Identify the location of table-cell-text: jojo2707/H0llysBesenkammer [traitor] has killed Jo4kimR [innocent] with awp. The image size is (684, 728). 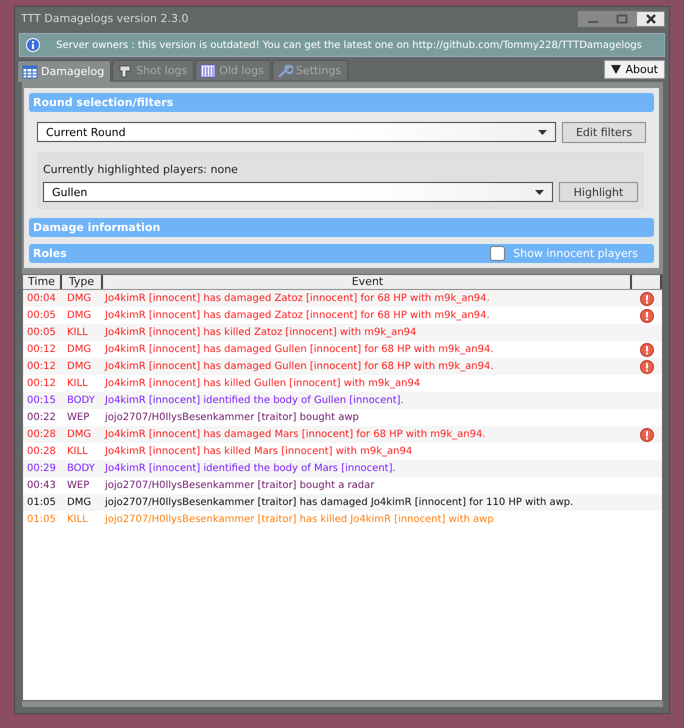
(299, 519).